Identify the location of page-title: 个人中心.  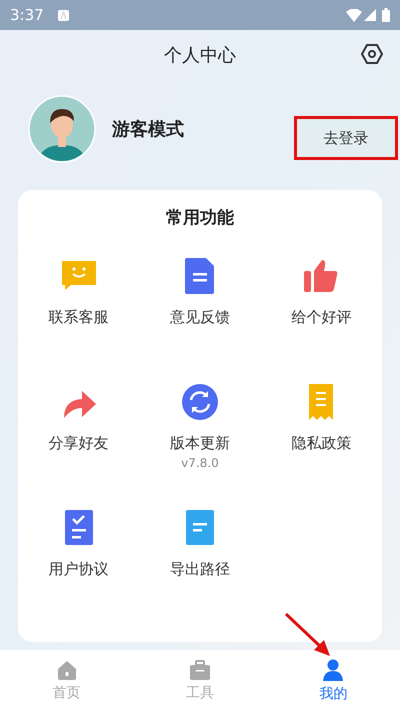
(200, 56).